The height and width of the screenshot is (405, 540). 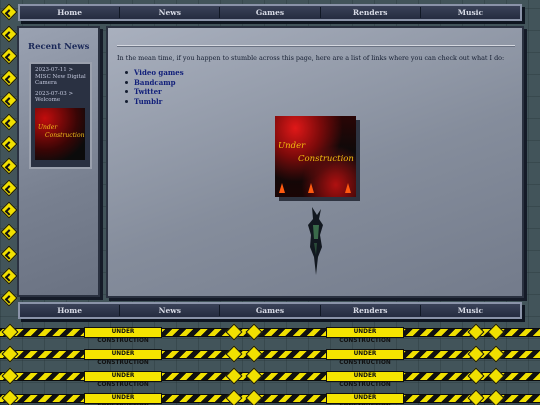 I want to click on bottom-navbar: Home News Games Renders Music, so click(x=270, y=310).